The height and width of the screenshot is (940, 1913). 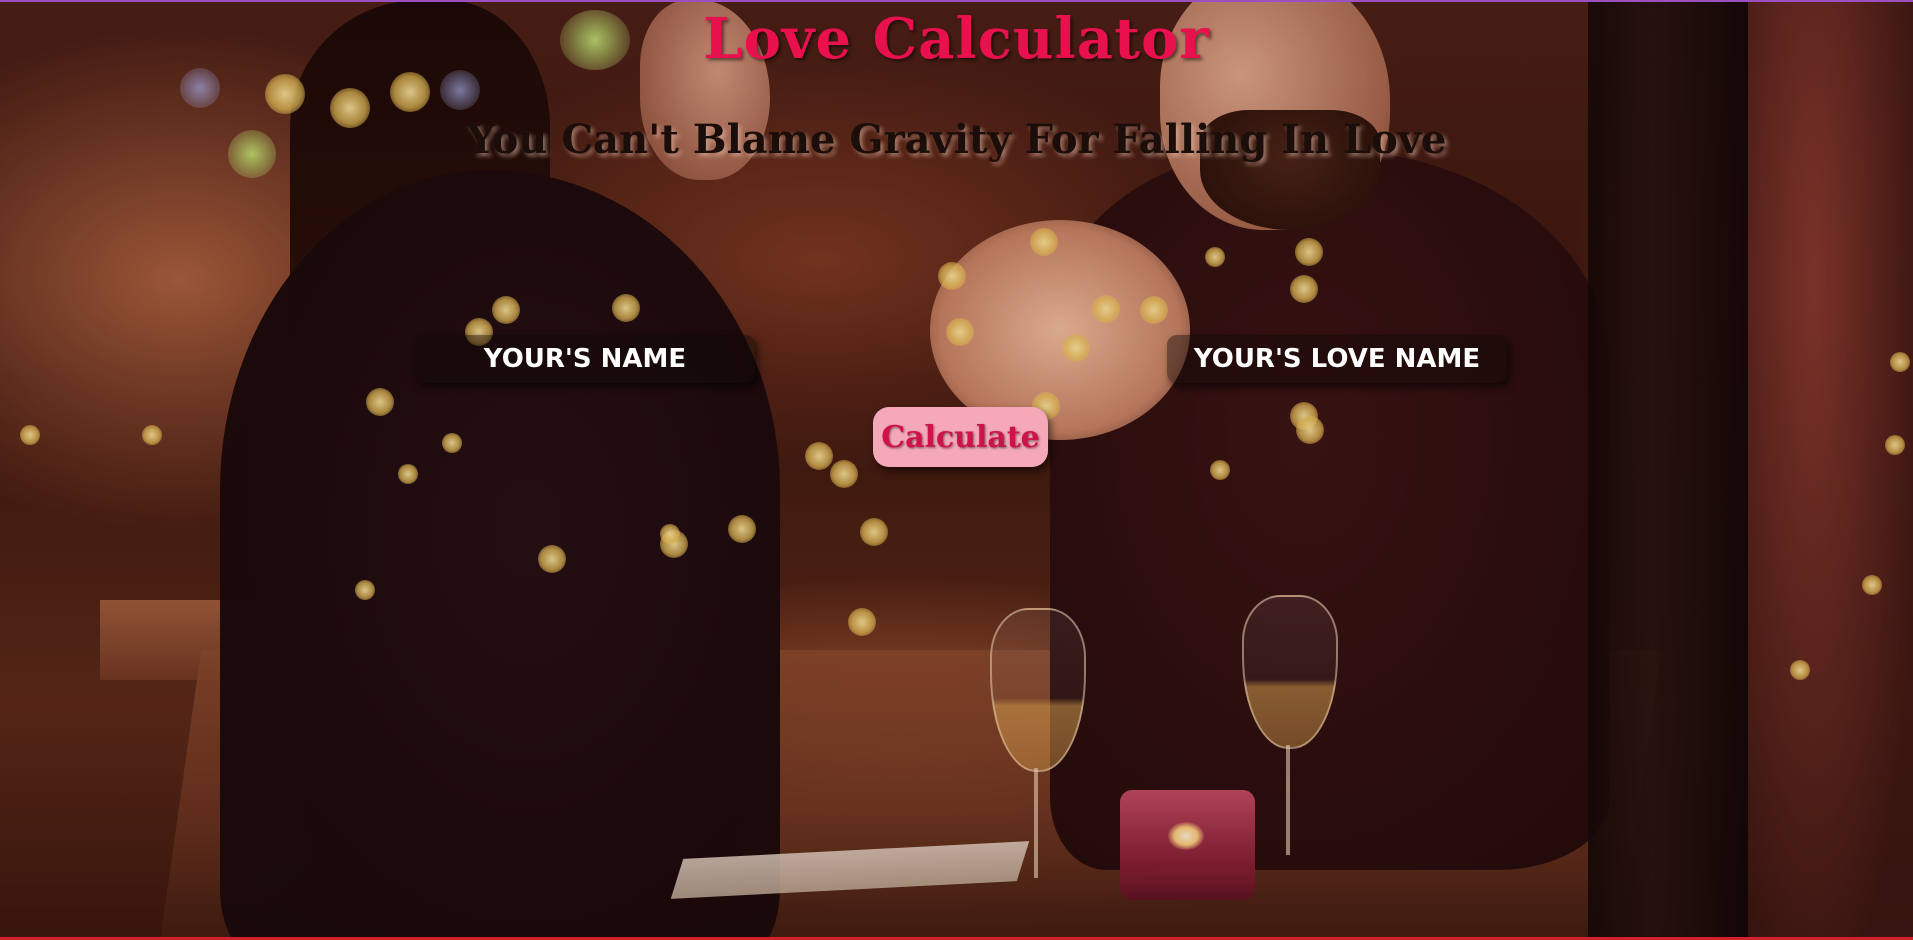 I want to click on calculate-button: Calculate, so click(x=960, y=437).